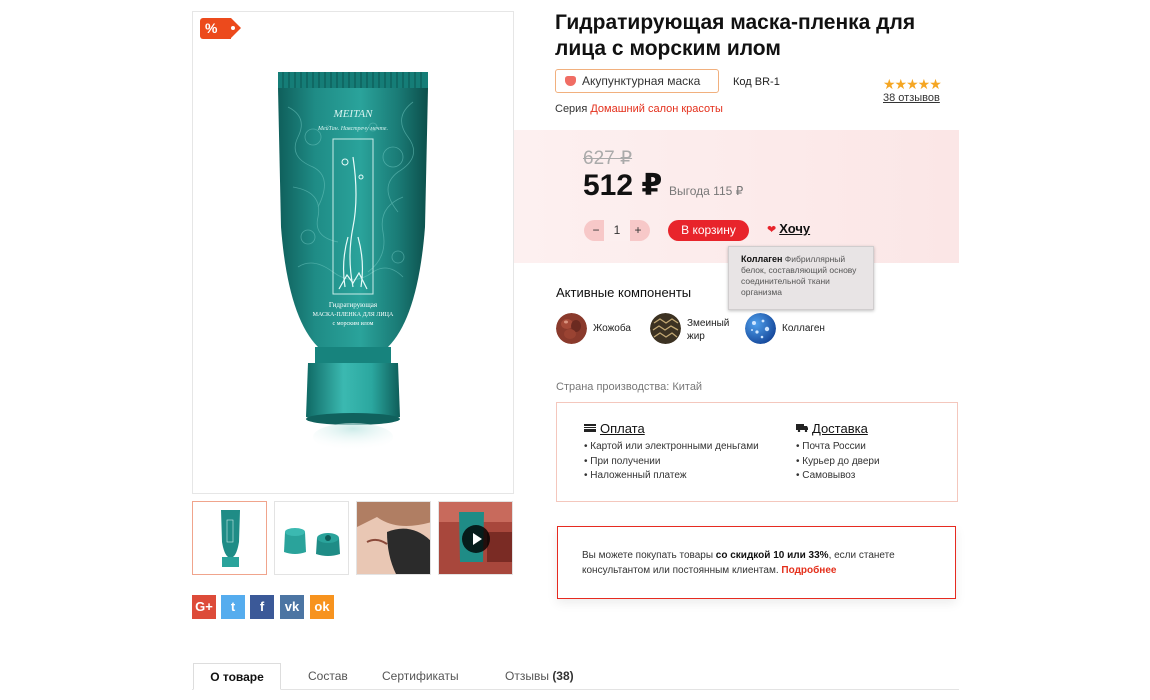 Image resolution: width=1150 pixels, height=700 pixels. I want to click on google-plus-share: G+, so click(204, 607).